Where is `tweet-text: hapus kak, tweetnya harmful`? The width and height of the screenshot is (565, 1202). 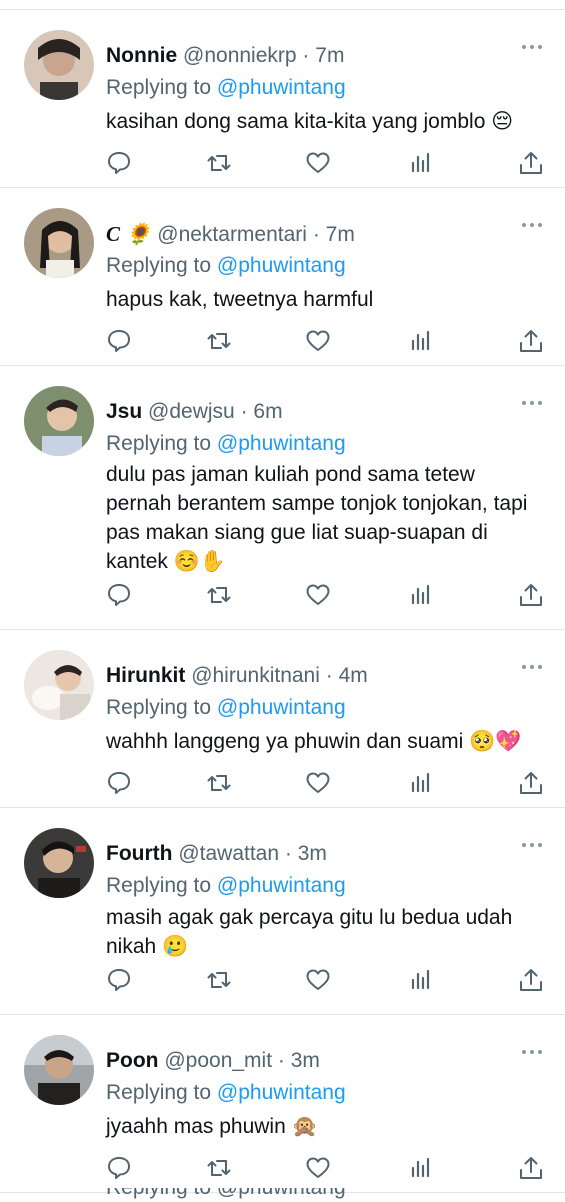
tweet-text: hapus kak, tweetnya harmful is located at coordinates (240, 299).